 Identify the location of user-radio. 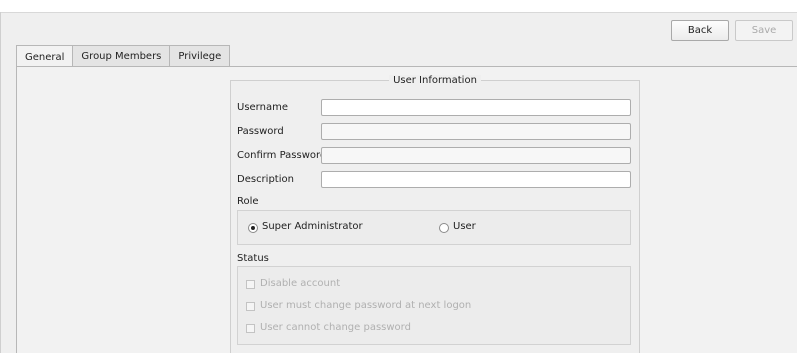
(444, 228).